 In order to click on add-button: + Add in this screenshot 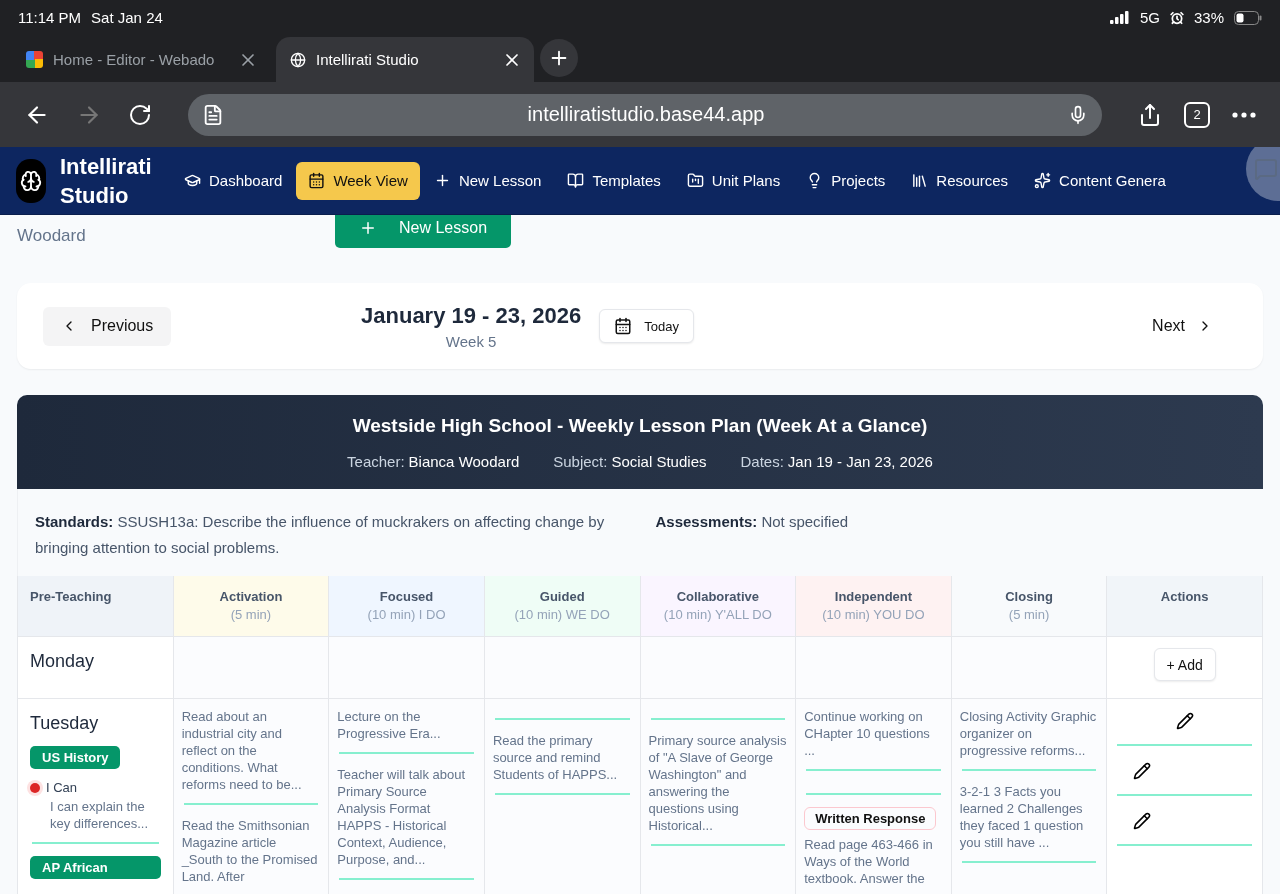, I will do `click(1184, 664)`.